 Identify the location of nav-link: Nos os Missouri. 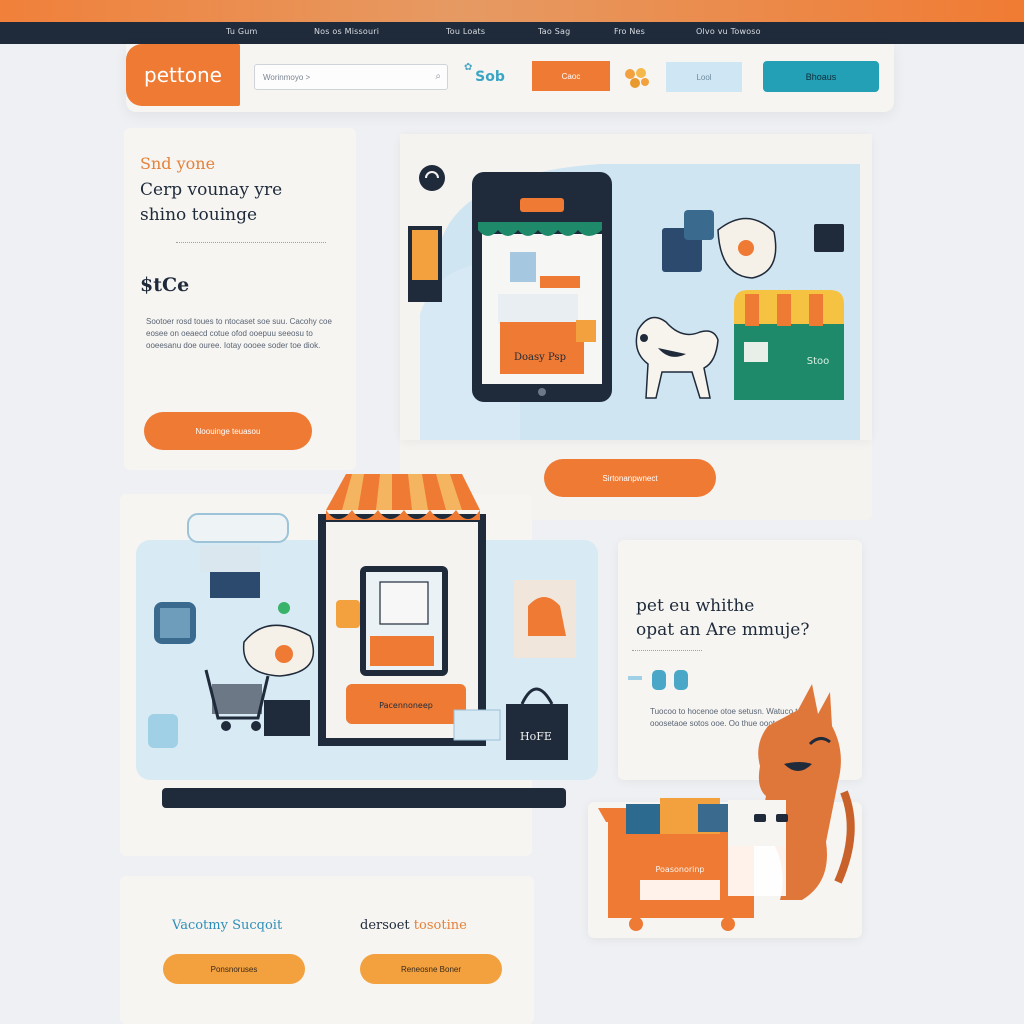
(346, 31).